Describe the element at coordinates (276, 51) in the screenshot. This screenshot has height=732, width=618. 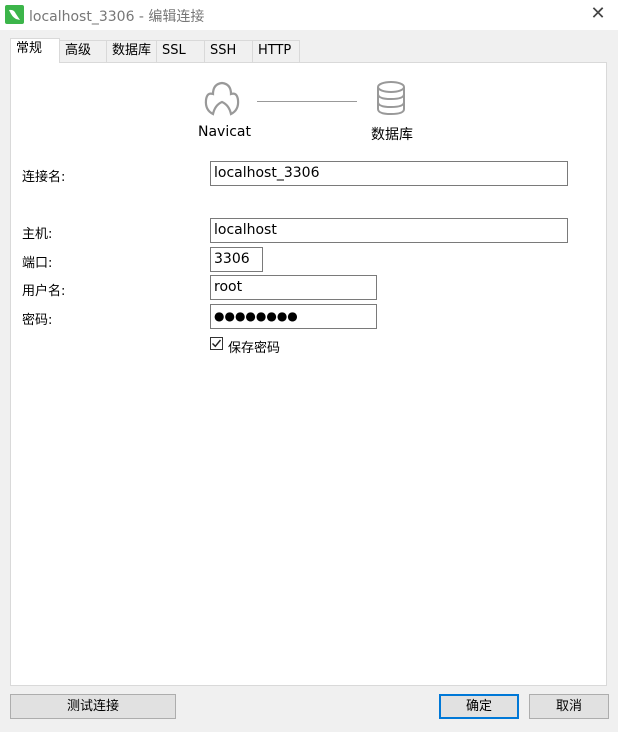
I see `tab-http: HTTP` at that location.